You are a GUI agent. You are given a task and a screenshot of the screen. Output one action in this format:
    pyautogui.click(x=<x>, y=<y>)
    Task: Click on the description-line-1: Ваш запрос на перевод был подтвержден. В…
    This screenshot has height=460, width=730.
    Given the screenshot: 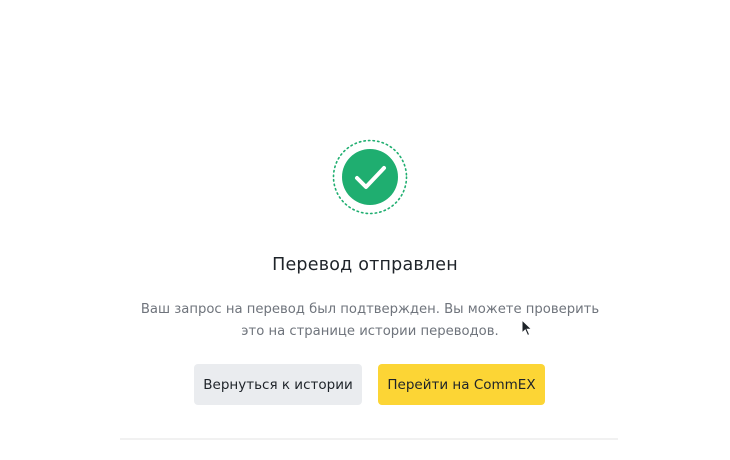 What is the action you would take?
    pyautogui.click(x=370, y=309)
    